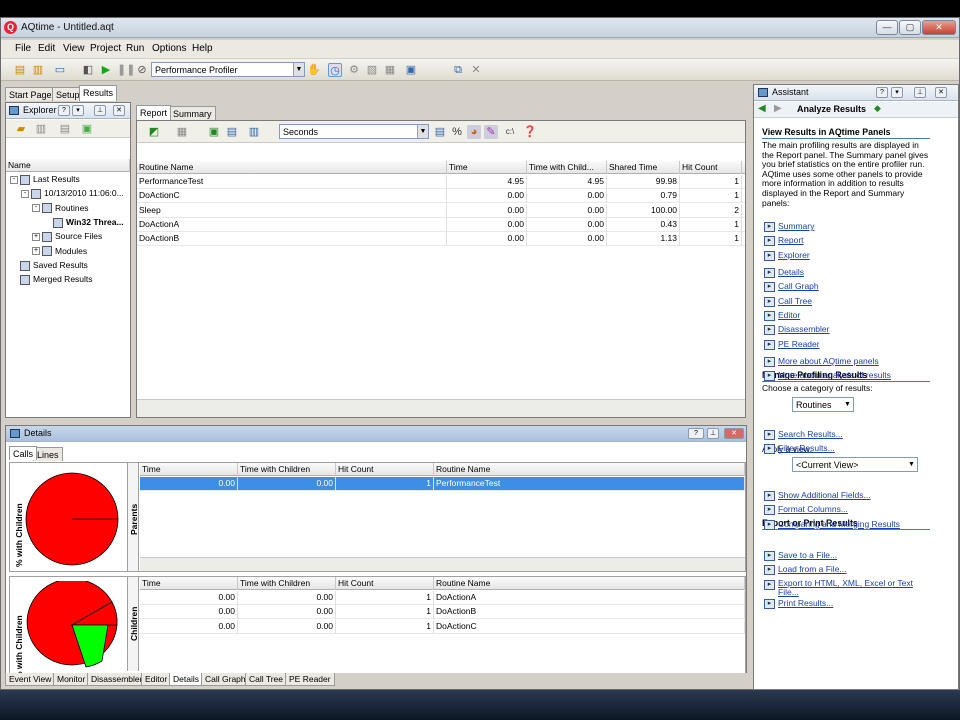 The image size is (960, 720). Describe the element at coordinates (156, 679) in the screenshot. I see `bottom-tab-editor: Editor` at that location.